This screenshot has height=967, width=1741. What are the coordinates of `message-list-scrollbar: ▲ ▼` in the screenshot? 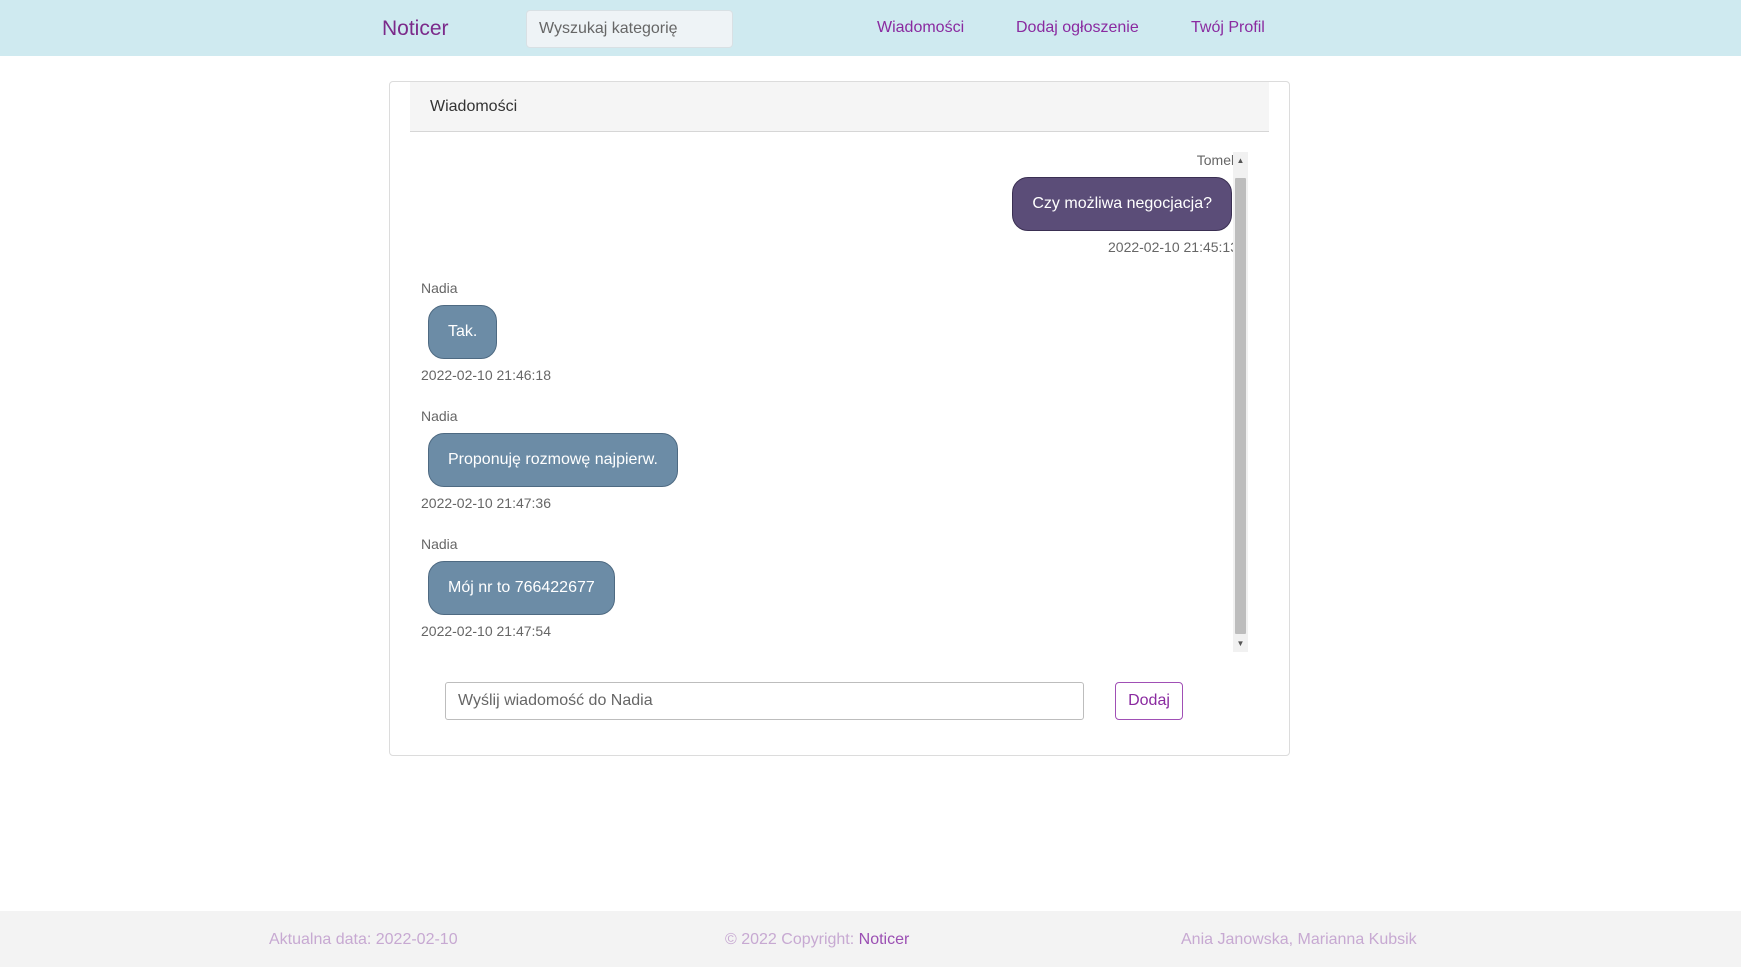 It's located at (1240, 402).